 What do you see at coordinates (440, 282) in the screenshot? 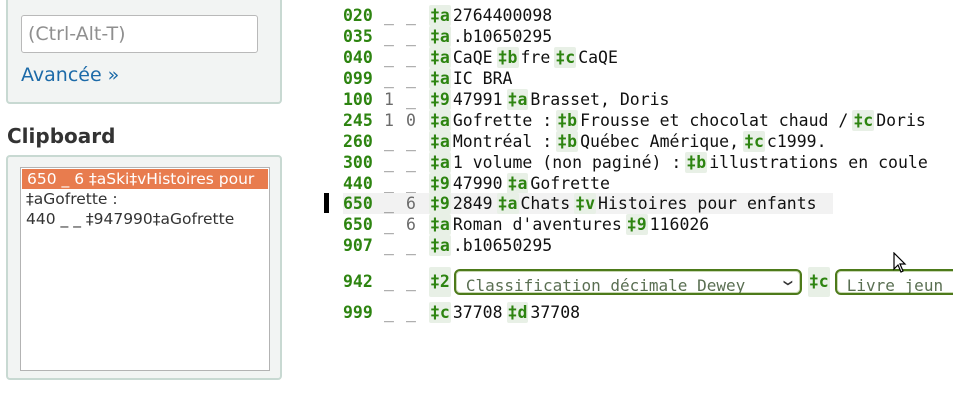
I see `subfield-code: ‡2` at bounding box center [440, 282].